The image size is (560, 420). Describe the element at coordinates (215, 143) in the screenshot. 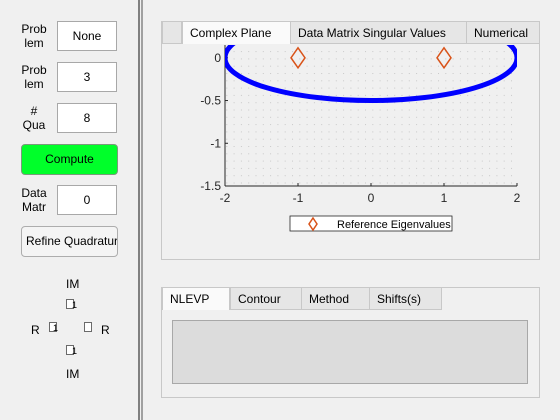

I see `y-tick-label: -1` at that location.